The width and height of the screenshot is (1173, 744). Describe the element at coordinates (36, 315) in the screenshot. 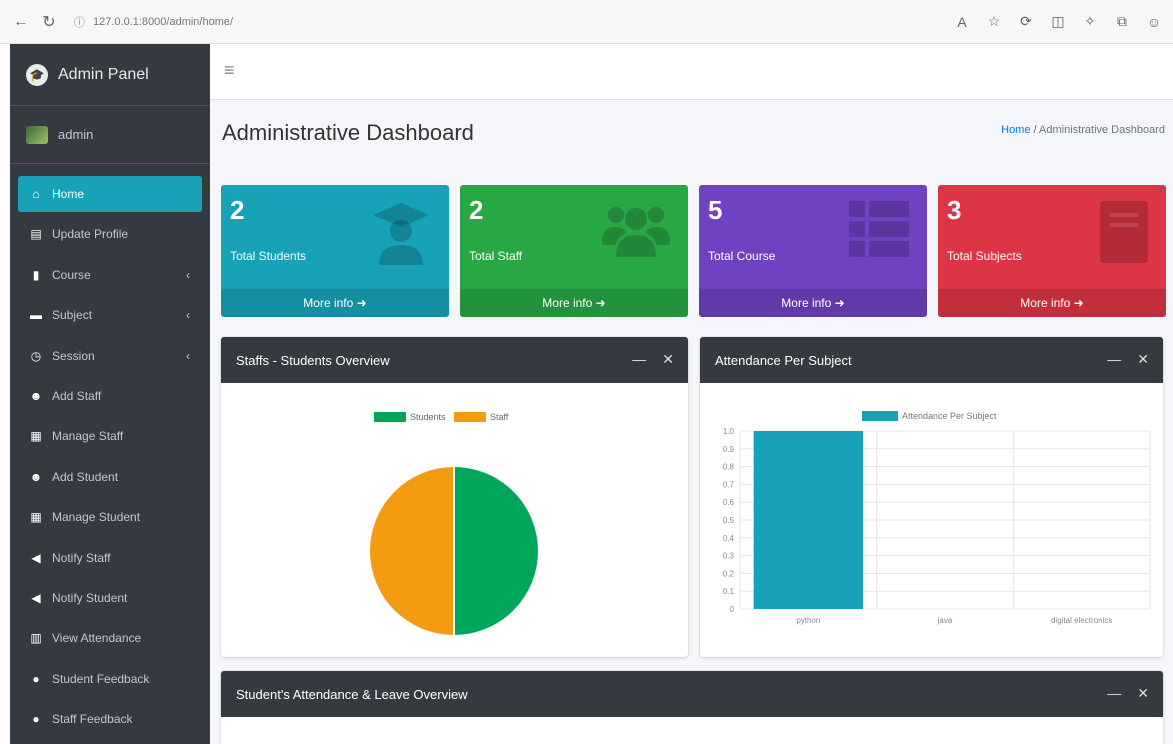

I see `book-icon: ▬` at that location.